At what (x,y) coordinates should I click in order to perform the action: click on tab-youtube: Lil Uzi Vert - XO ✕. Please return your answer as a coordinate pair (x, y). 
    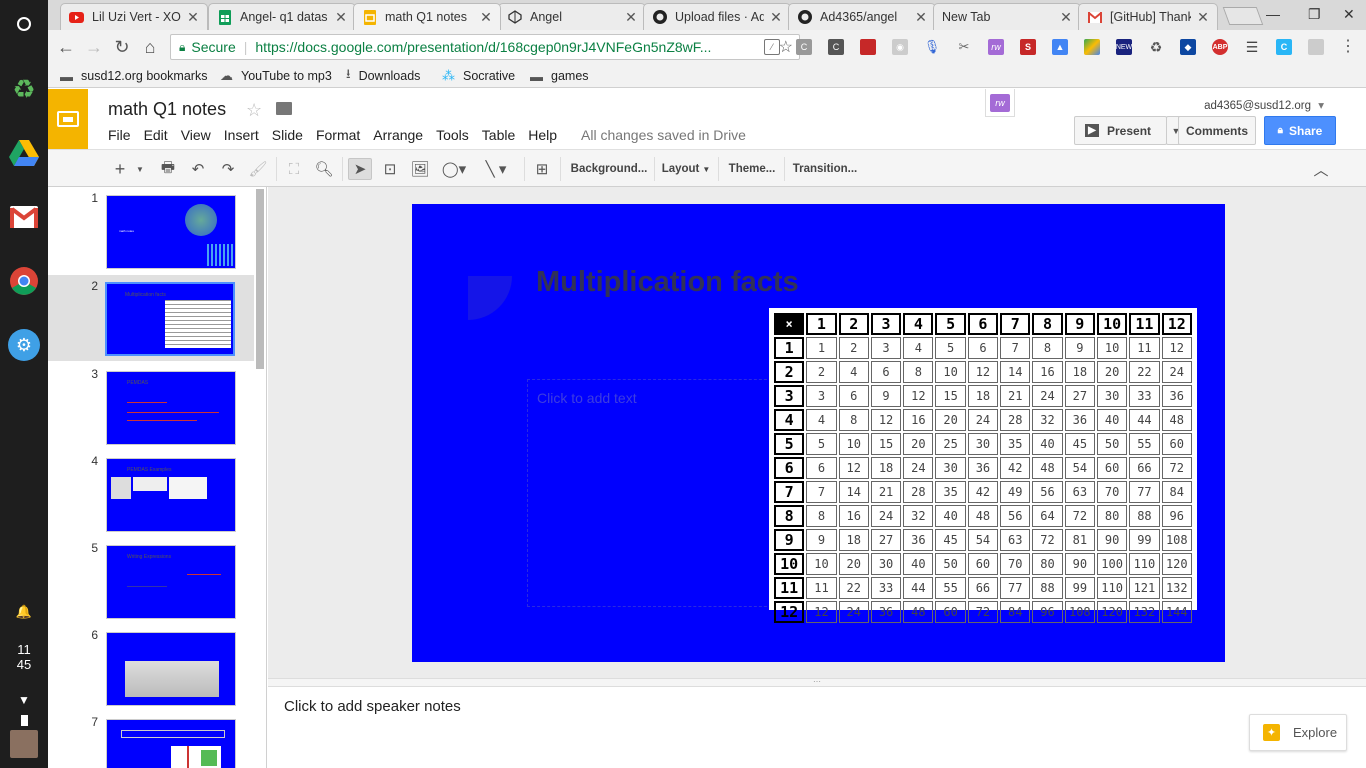
    Looking at the image, I should click on (134, 16).